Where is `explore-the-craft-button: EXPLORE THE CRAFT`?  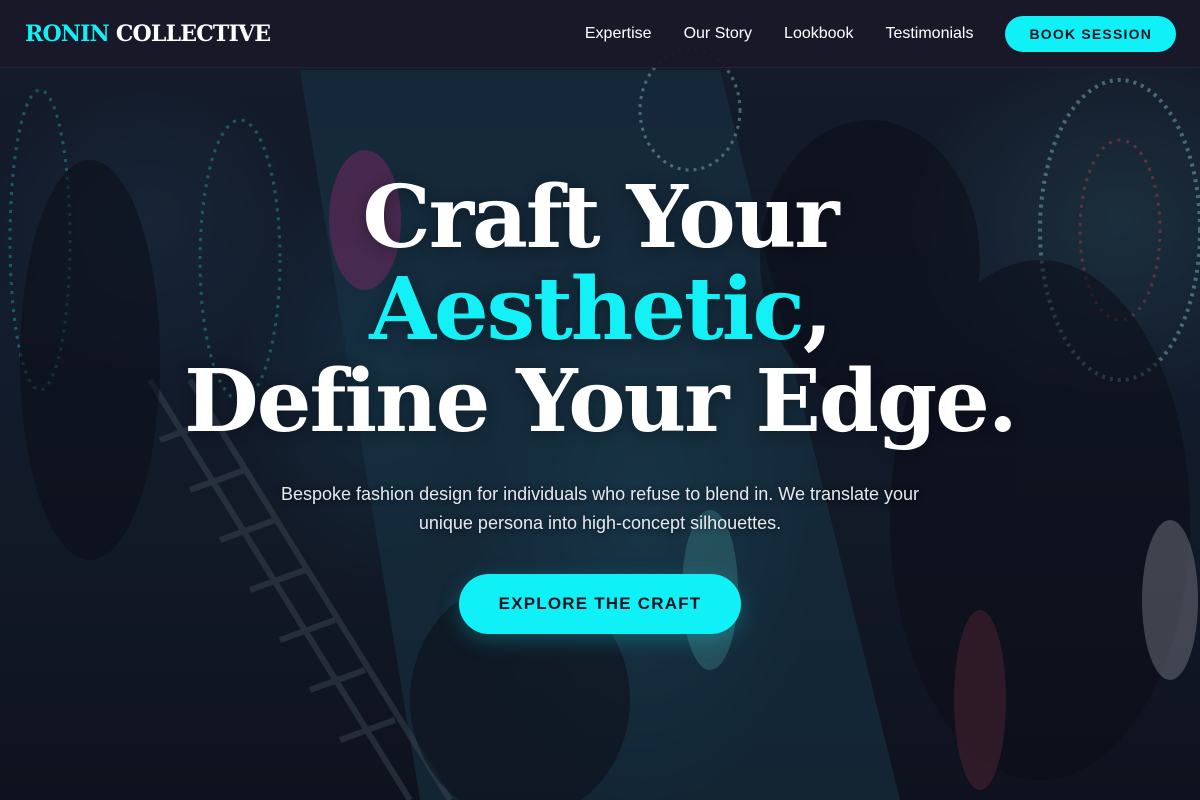
explore-the-craft-button: EXPLORE THE CRAFT is located at coordinates (600, 604).